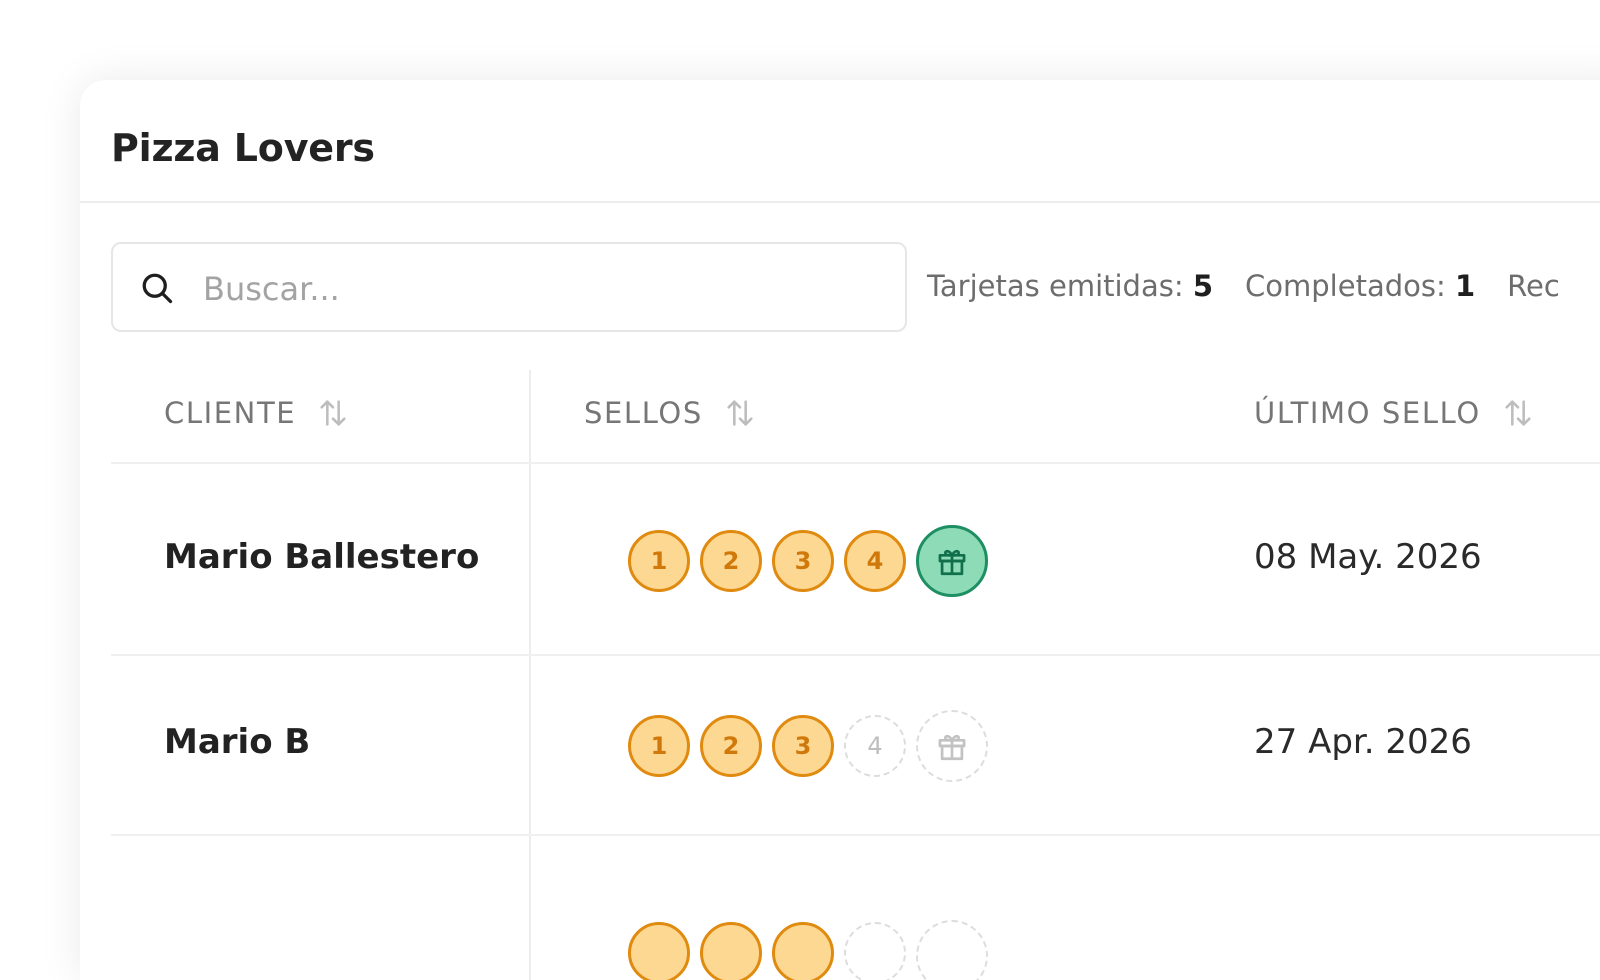 The width and height of the screenshot is (1600, 980). I want to click on stat-truncated: Rec, so click(1533, 286).